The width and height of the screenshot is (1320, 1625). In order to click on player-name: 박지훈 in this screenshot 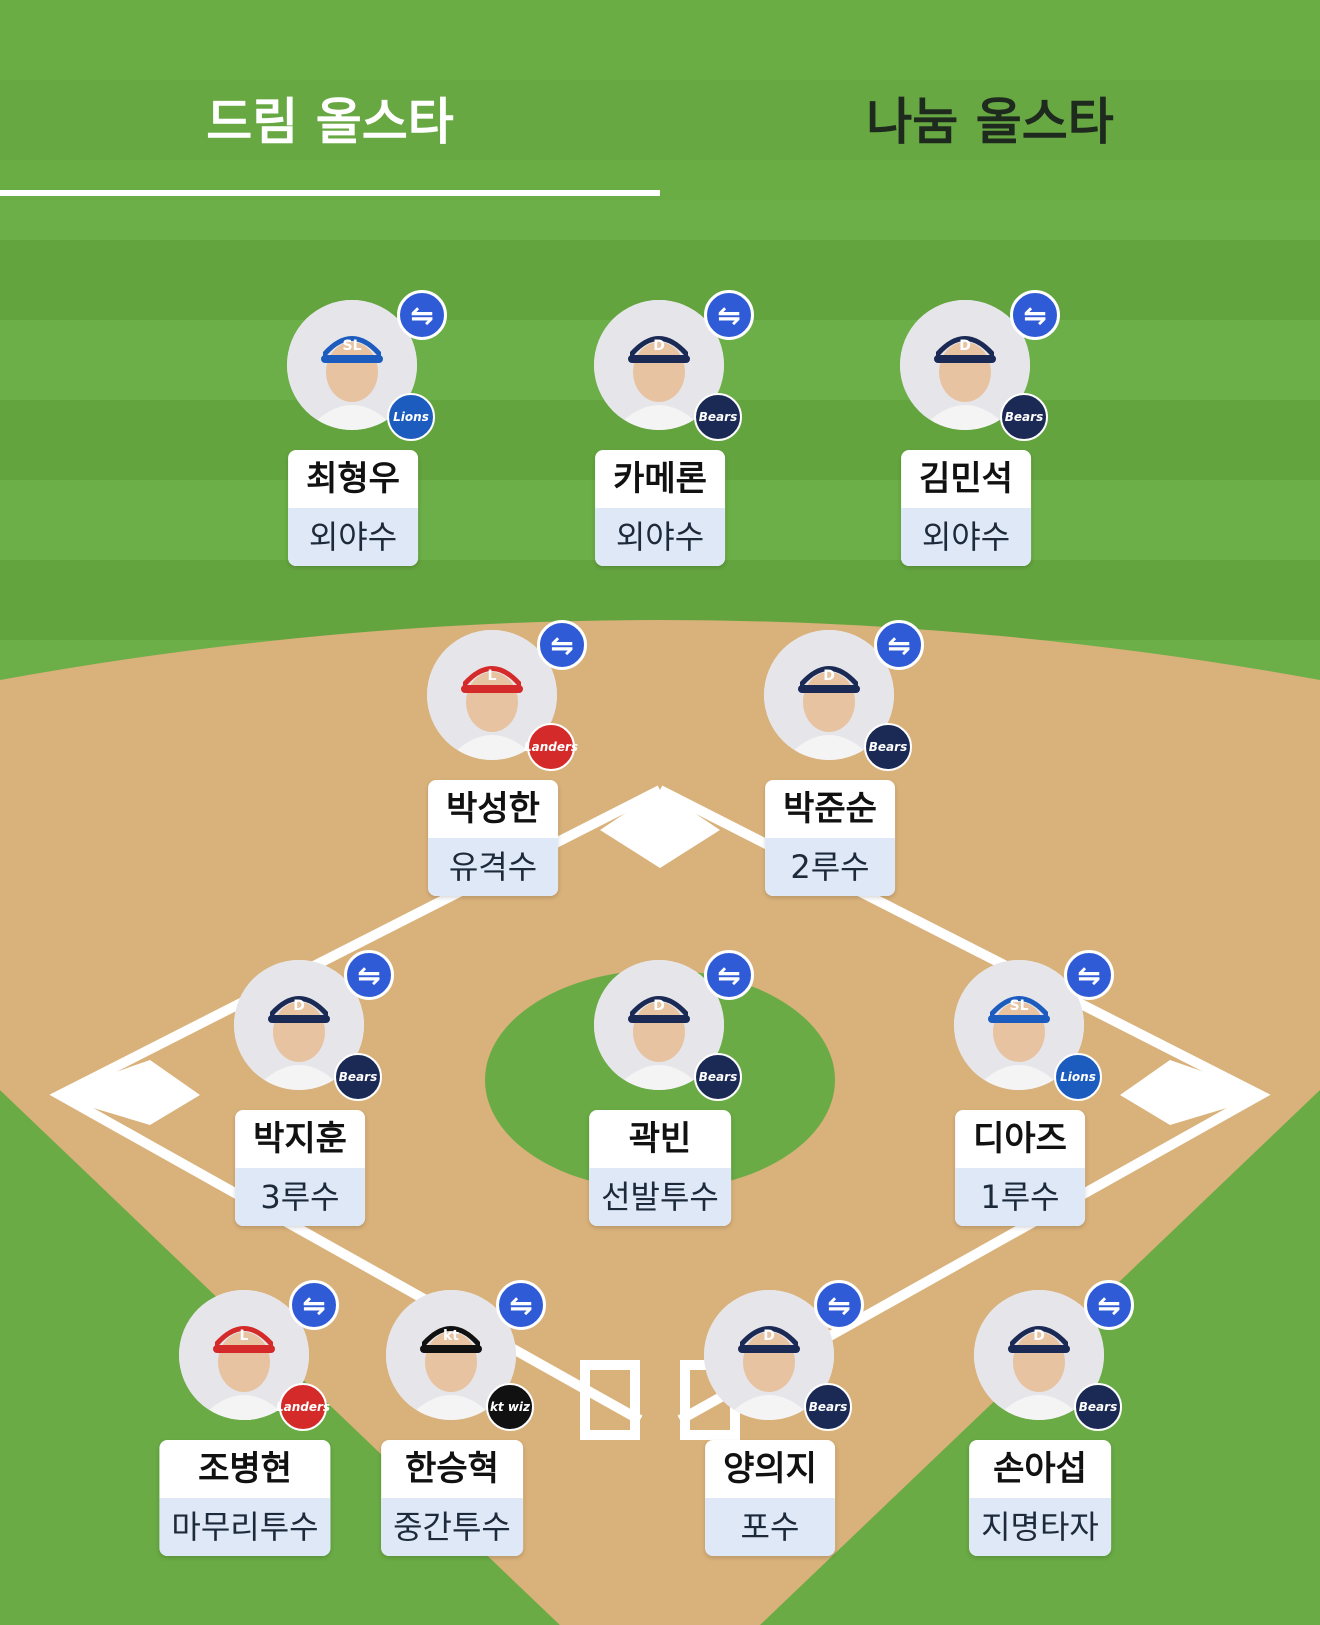, I will do `click(300, 1139)`.